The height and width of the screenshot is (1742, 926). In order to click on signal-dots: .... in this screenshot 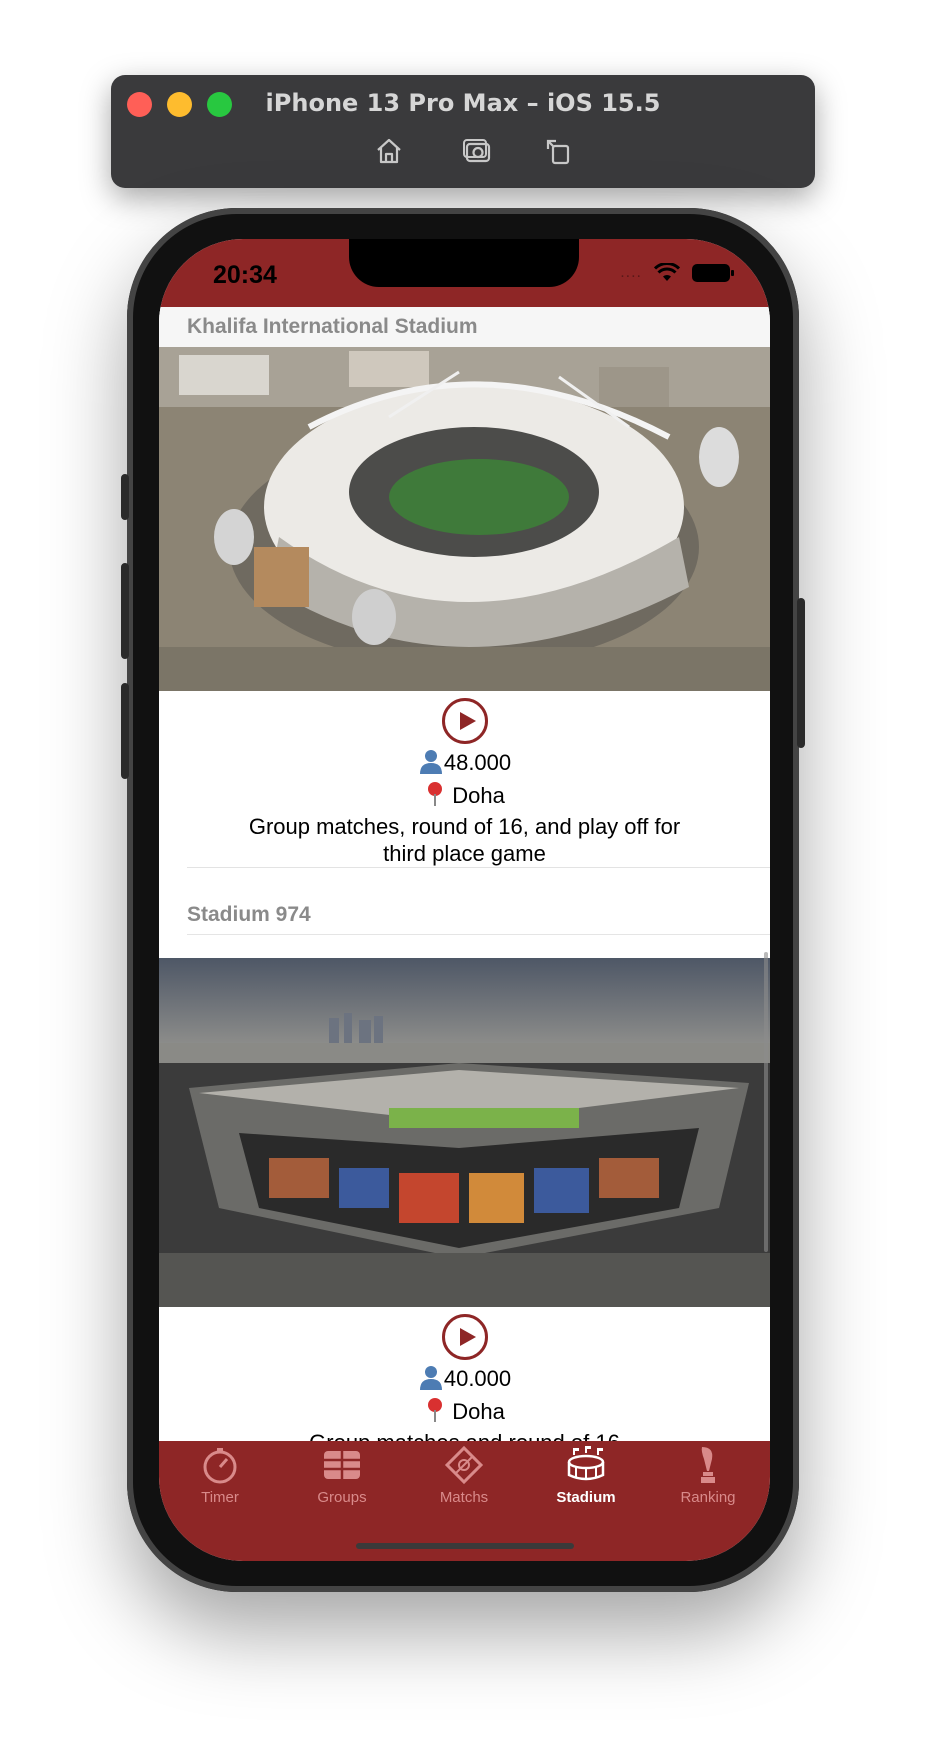, I will do `click(631, 272)`.